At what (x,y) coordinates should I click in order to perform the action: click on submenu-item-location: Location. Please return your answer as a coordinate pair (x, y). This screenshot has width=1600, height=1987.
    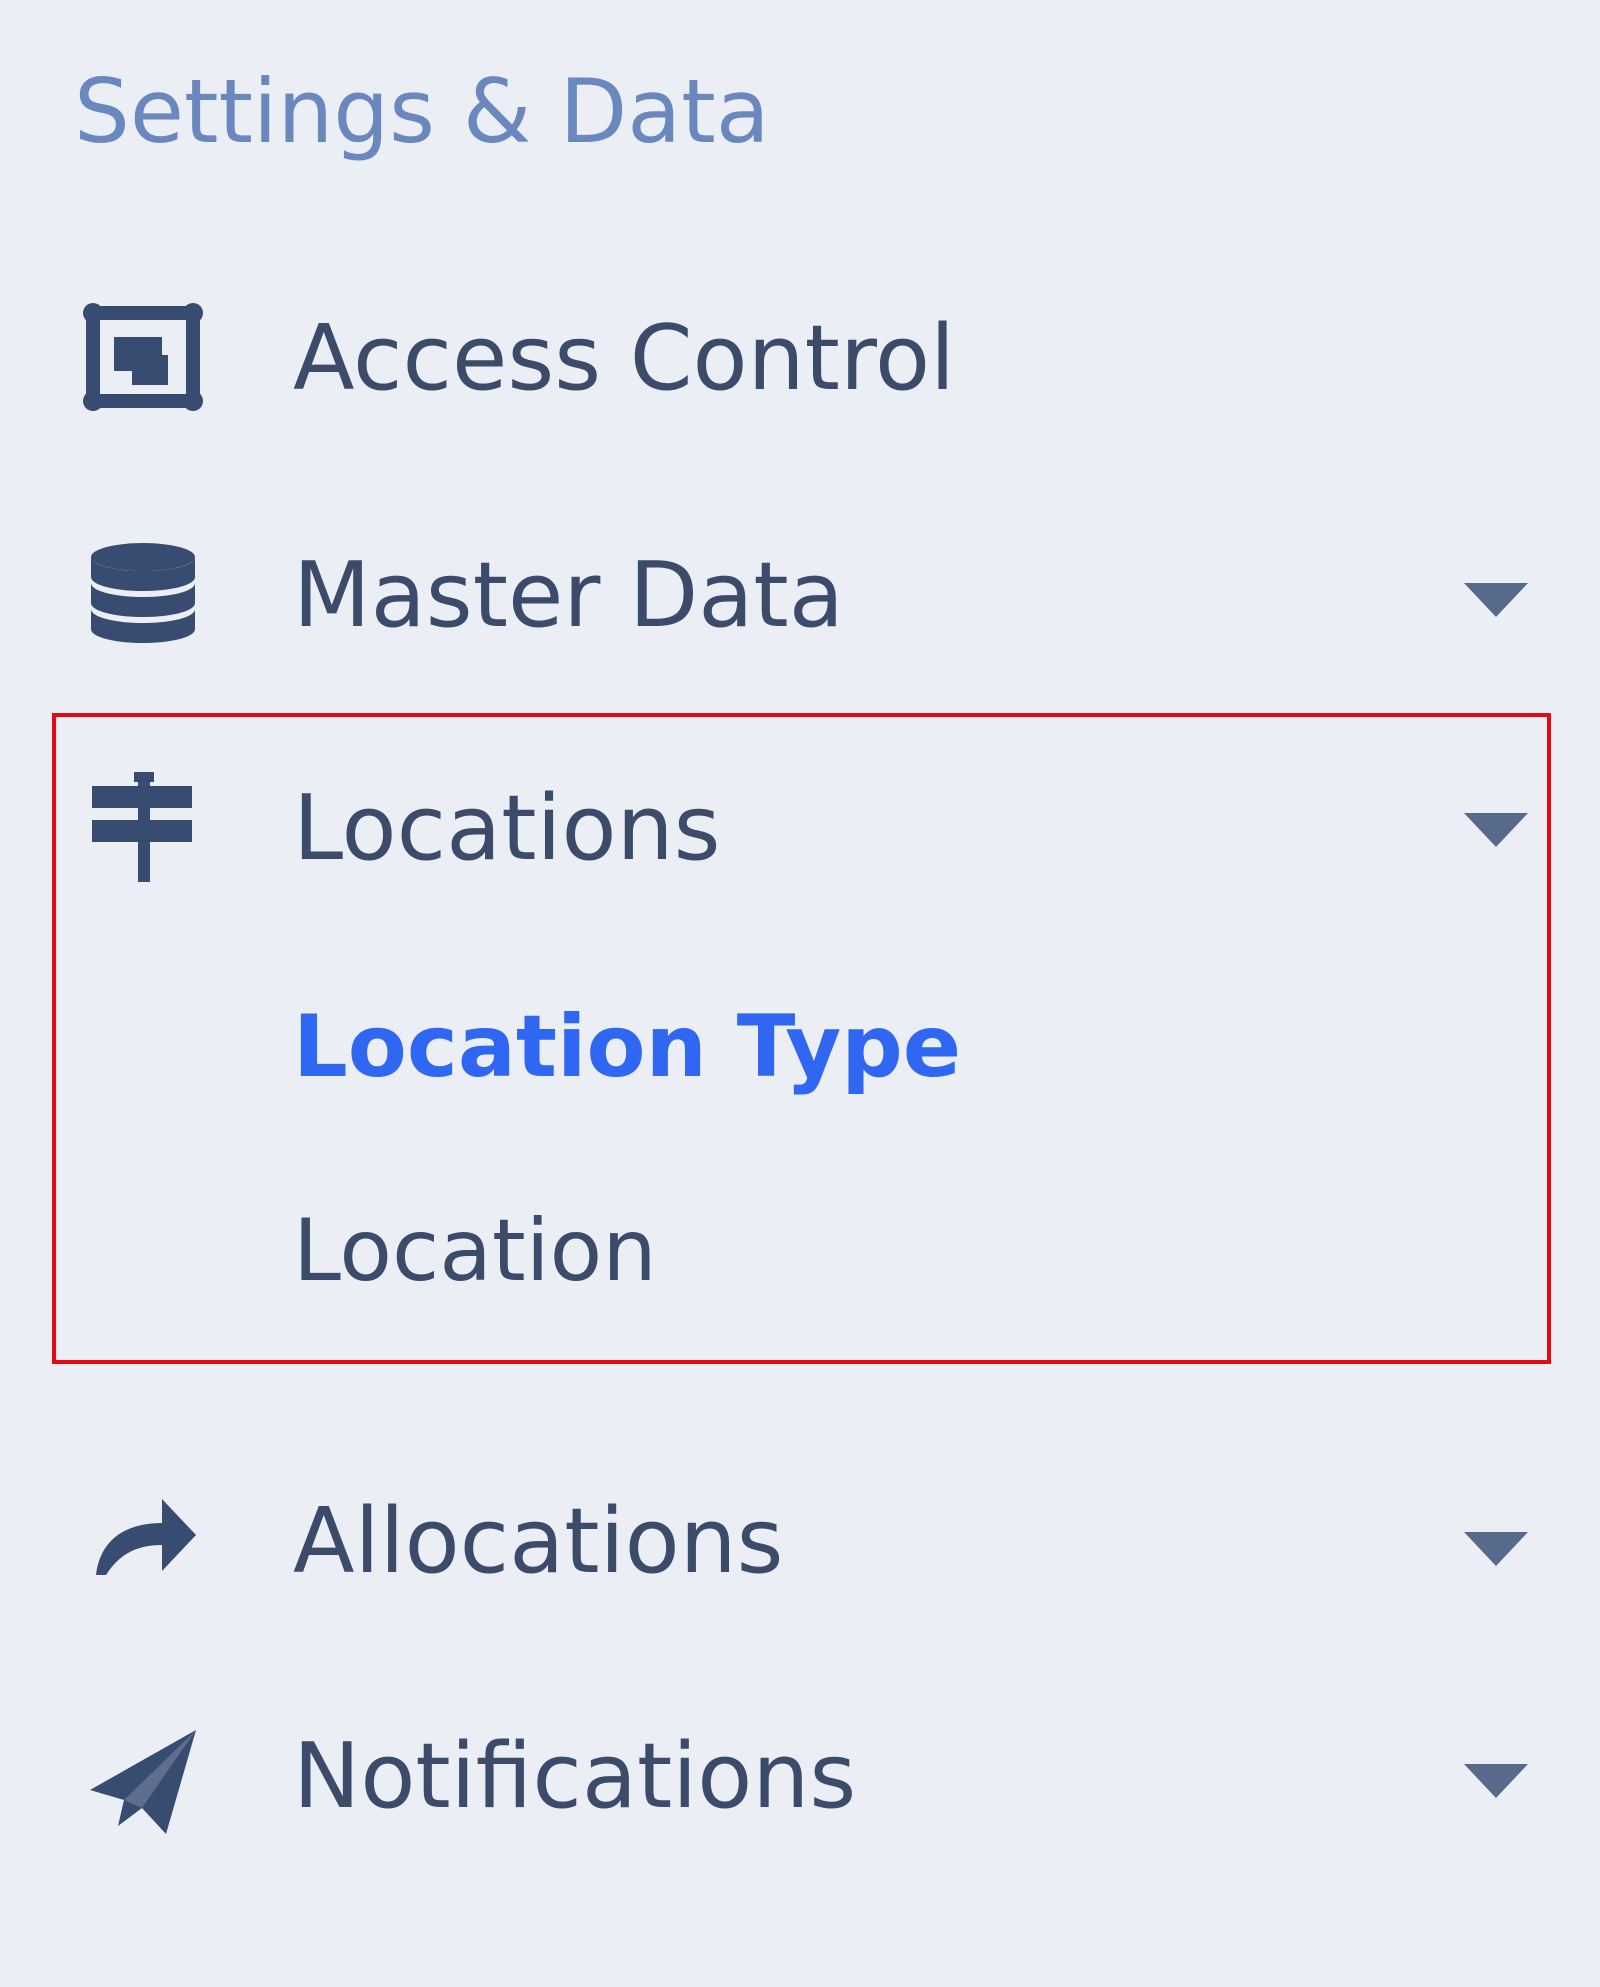
    Looking at the image, I should click on (475, 1251).